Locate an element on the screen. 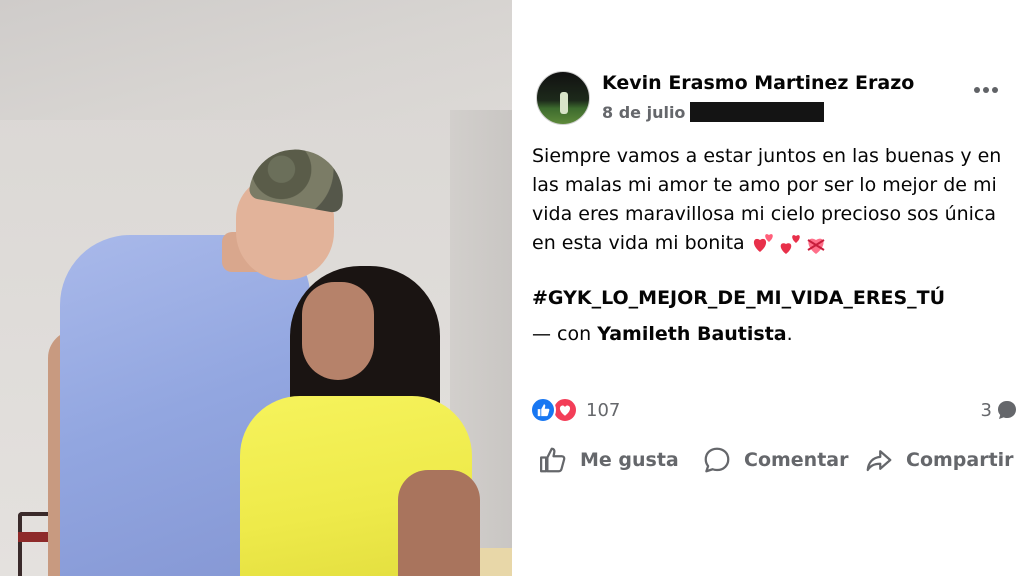 The height and width of the screenshot is (576, 1024). tag-suffix: . is located at coordinates (789, 334).